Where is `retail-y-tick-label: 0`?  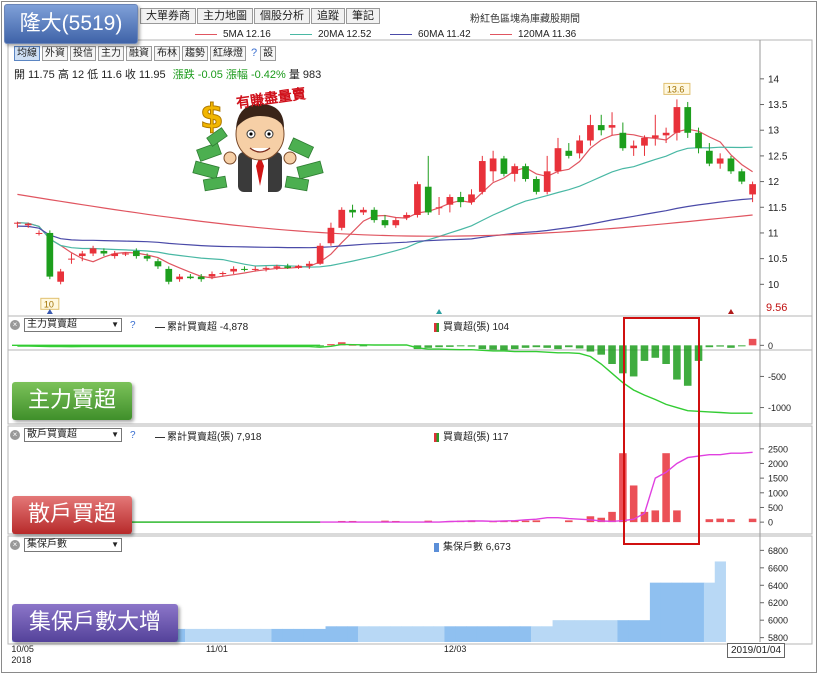 retail-y-tick-label: 0 is located at coordinates (770, 523).